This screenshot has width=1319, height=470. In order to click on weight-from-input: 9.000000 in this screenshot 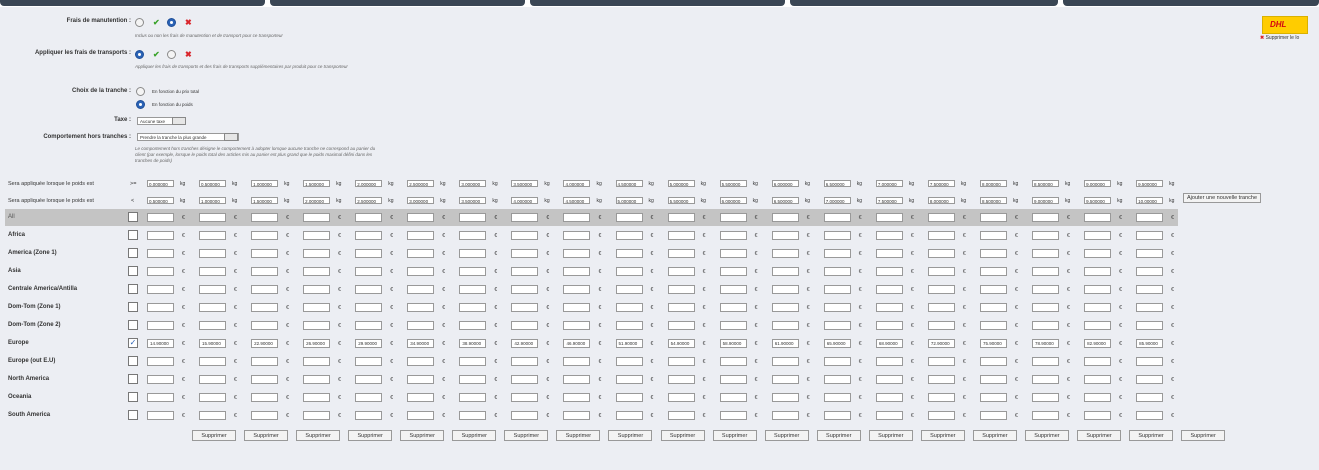, I will do `click(1098, 183)`.